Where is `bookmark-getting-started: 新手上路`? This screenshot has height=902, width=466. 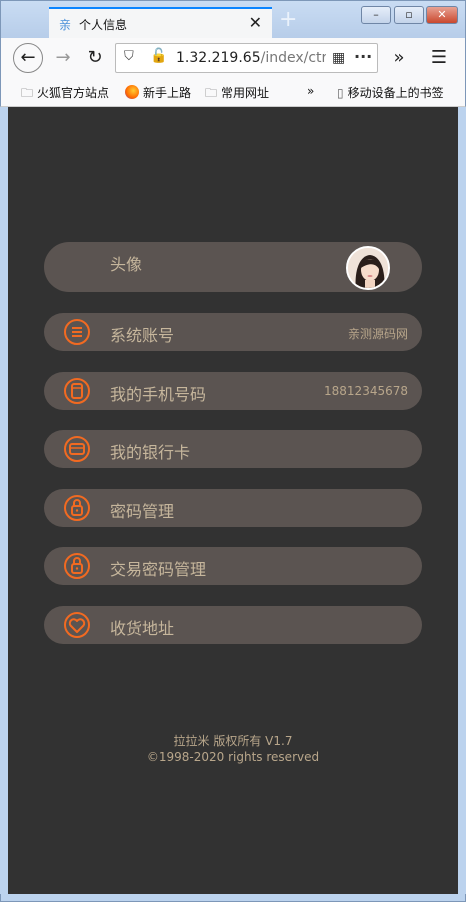 bookmark-getting-started: 新手上路 is located at coordinates (158, 92).